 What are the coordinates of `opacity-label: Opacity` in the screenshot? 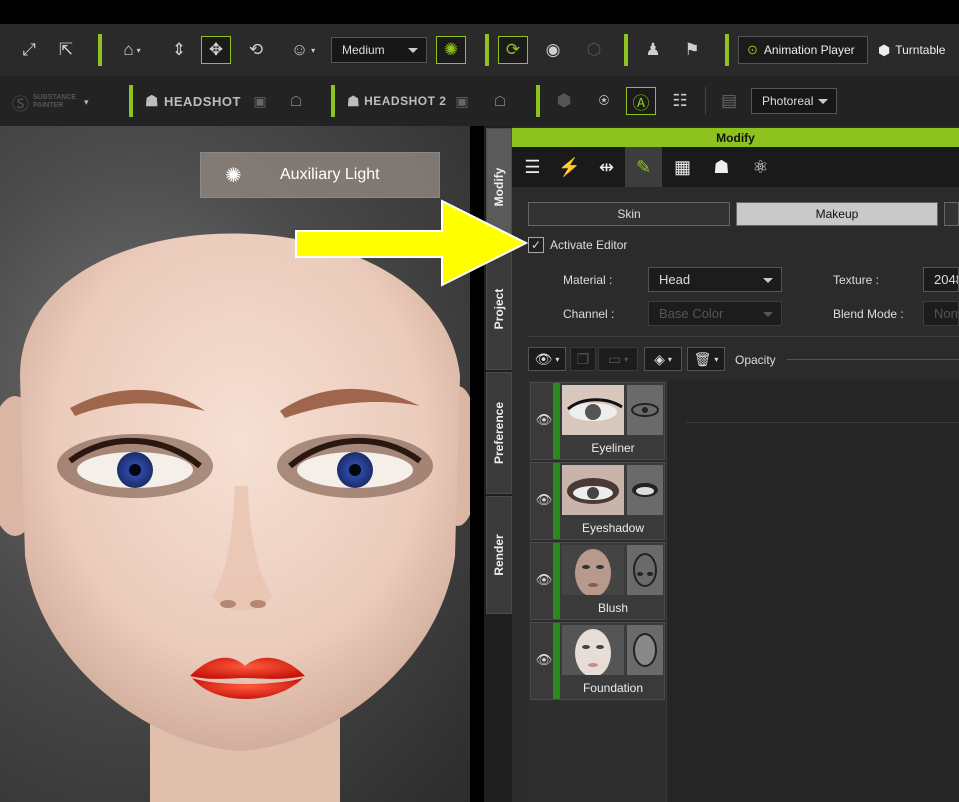 It's located at (755, 360).